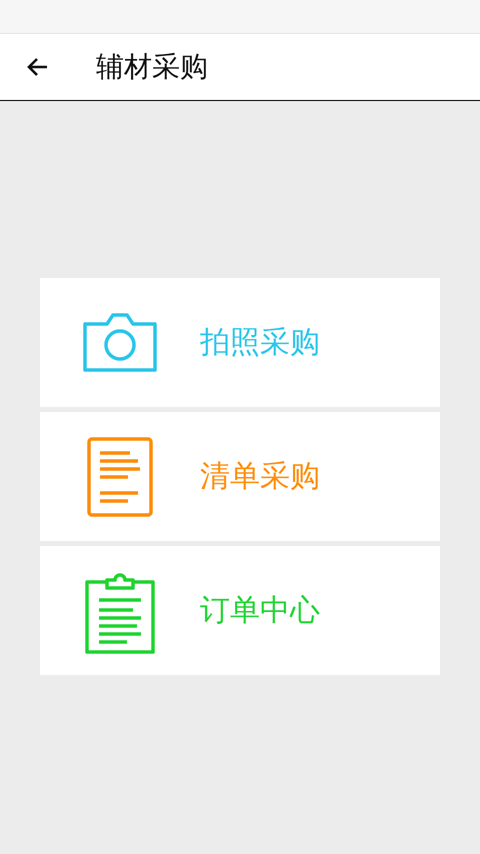  What do you see at coordinates (260, 343) in the screenshot?
I see `menu-label: 拍照采购` at bounding box center [260, 343].